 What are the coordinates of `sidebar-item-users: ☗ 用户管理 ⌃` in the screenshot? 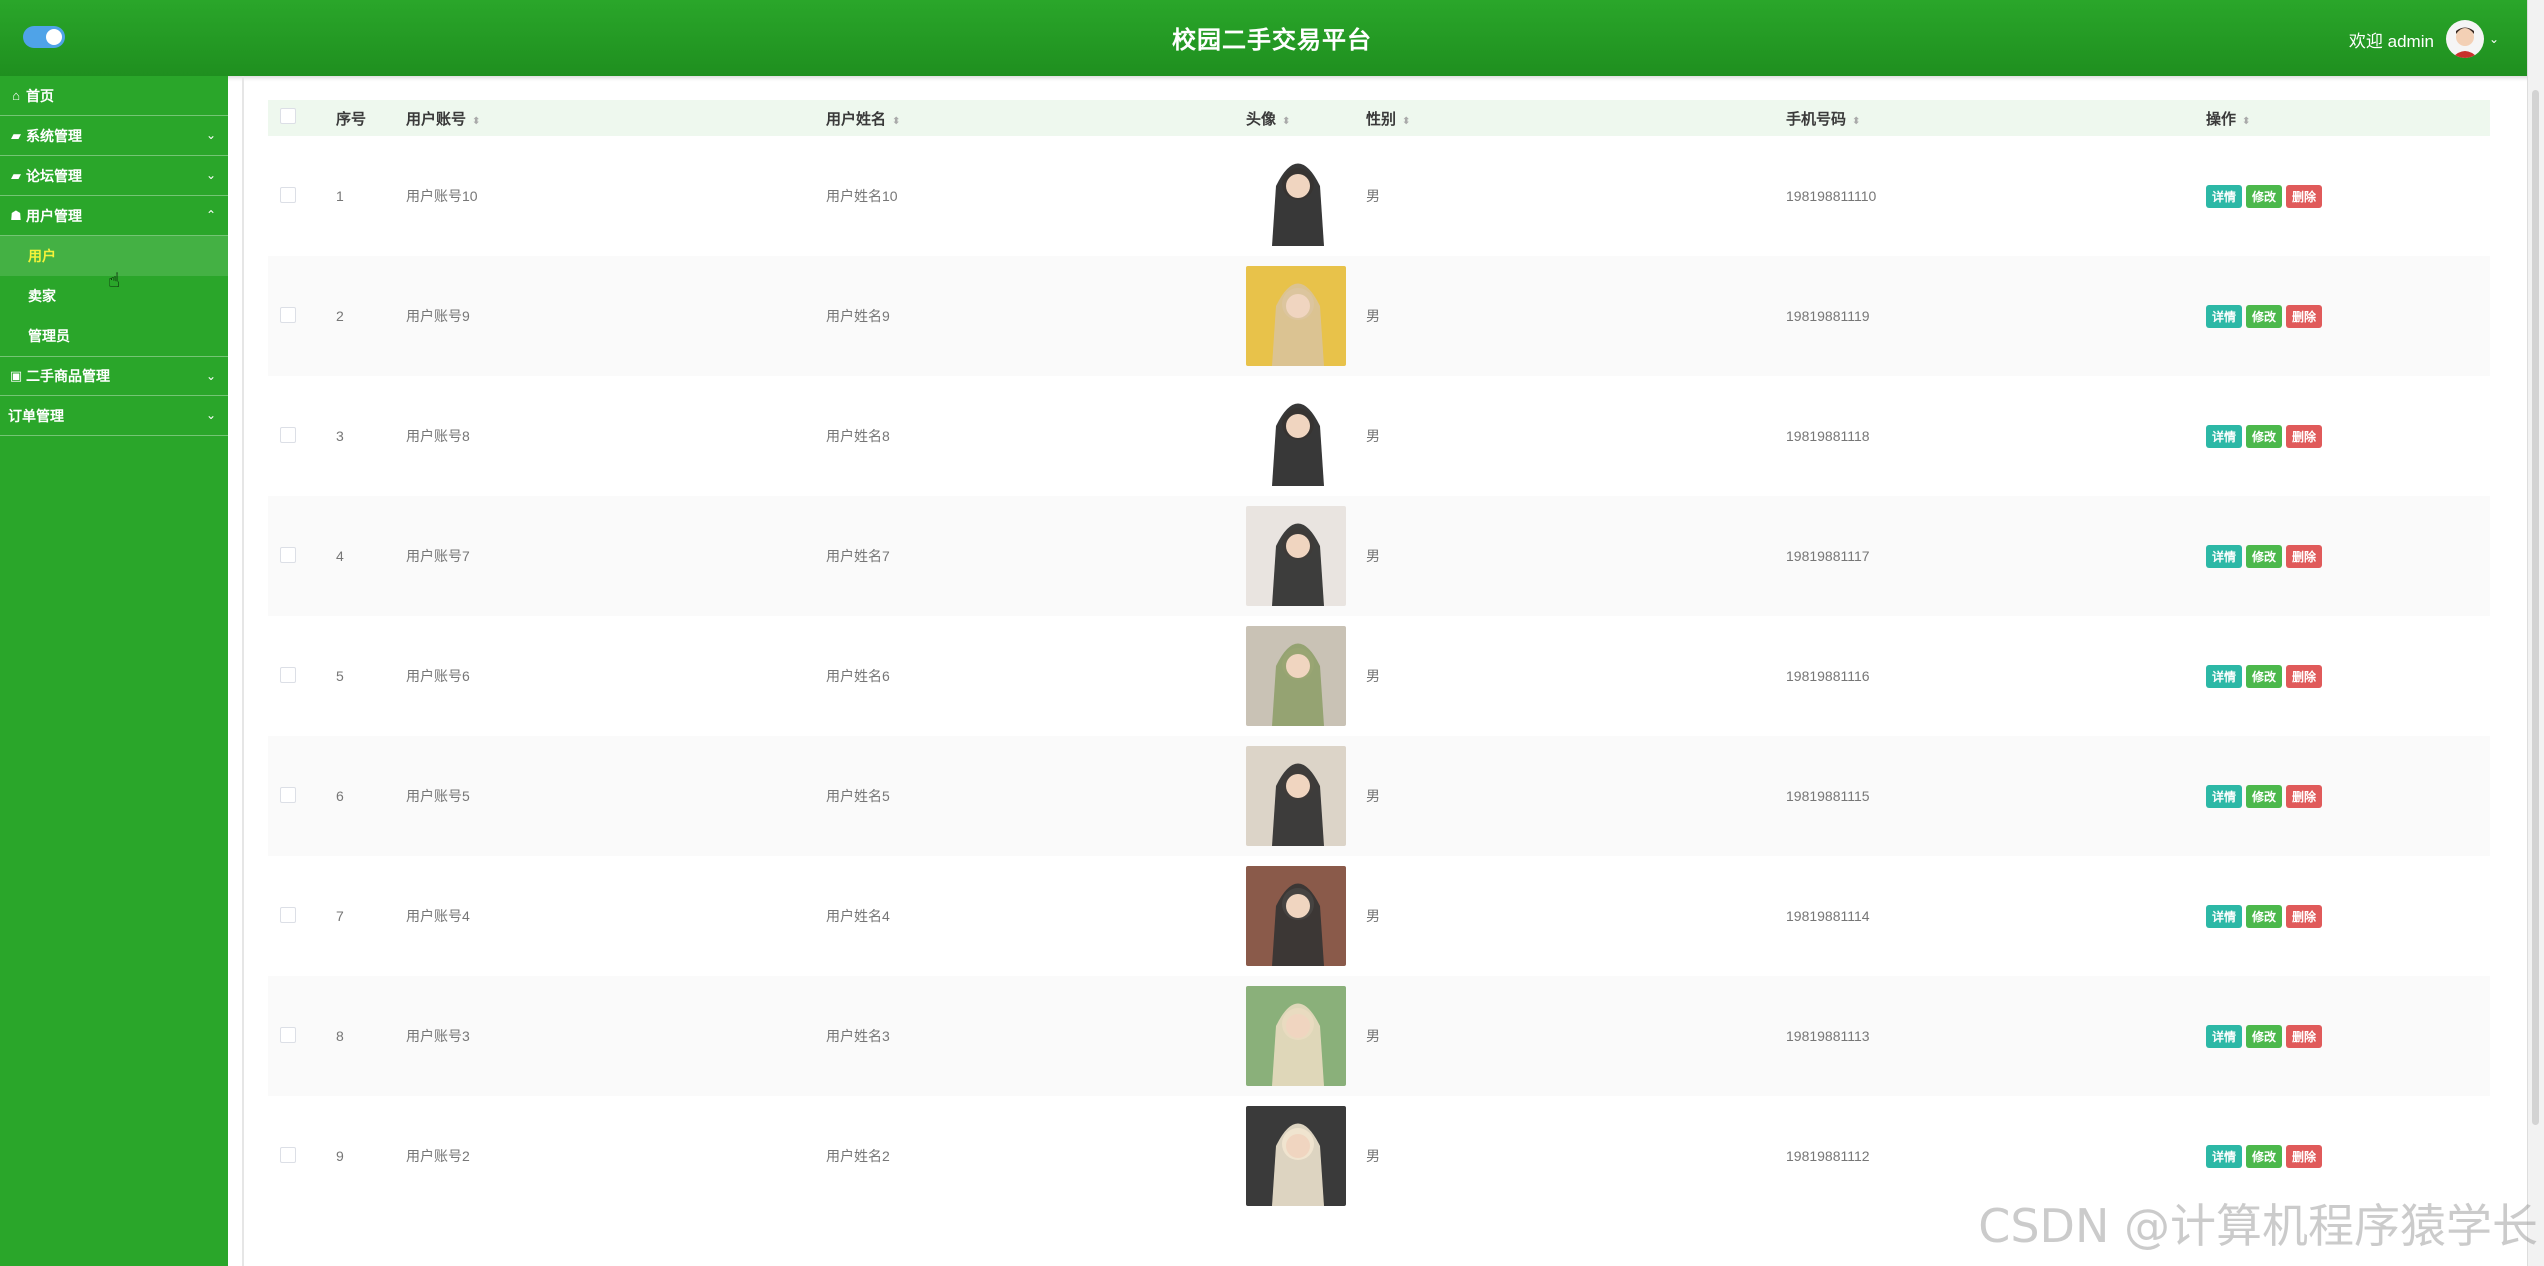 It's located at (114, 216).